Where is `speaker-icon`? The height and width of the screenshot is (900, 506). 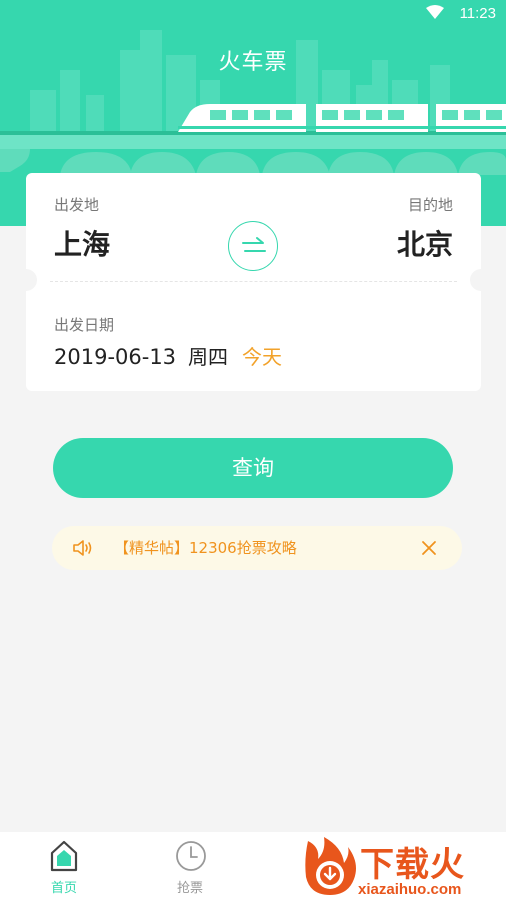 speaker-icon is located at coordinates (82, 548).